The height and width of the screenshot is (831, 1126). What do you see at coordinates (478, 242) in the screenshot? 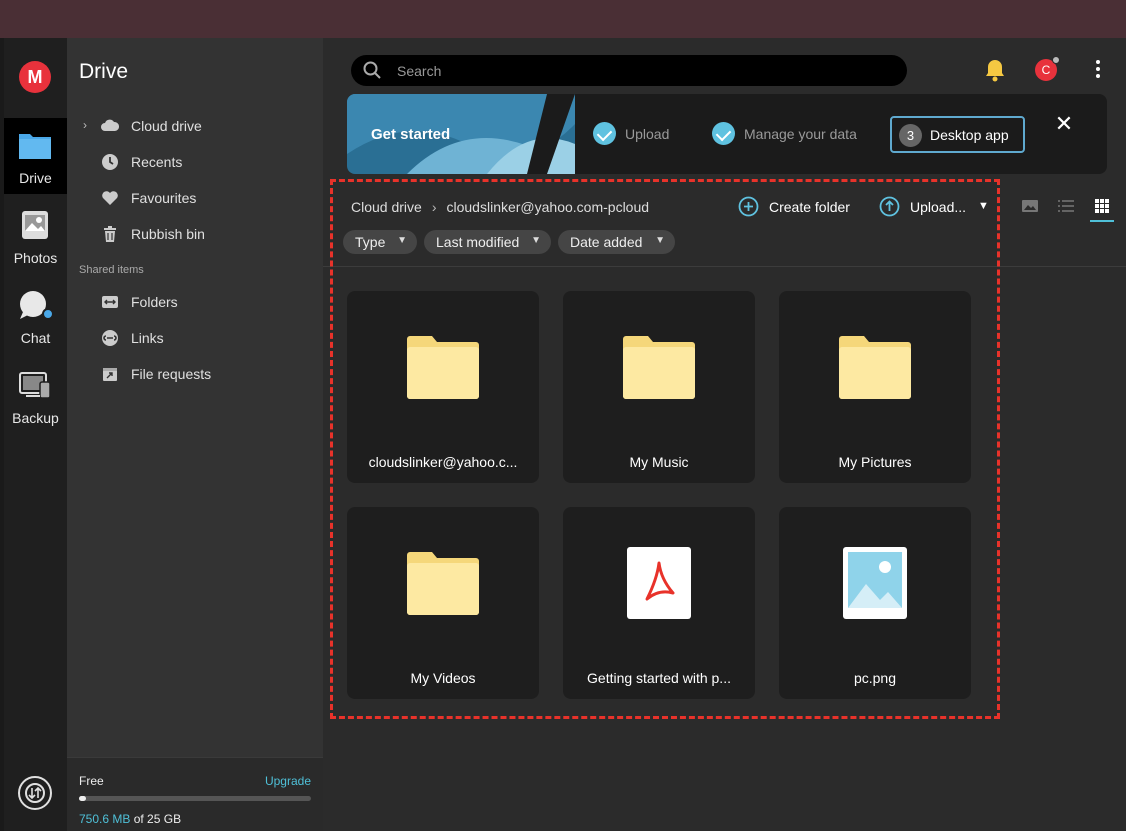
I see `filter-label: Last modified` at bounding box center [478, 242].